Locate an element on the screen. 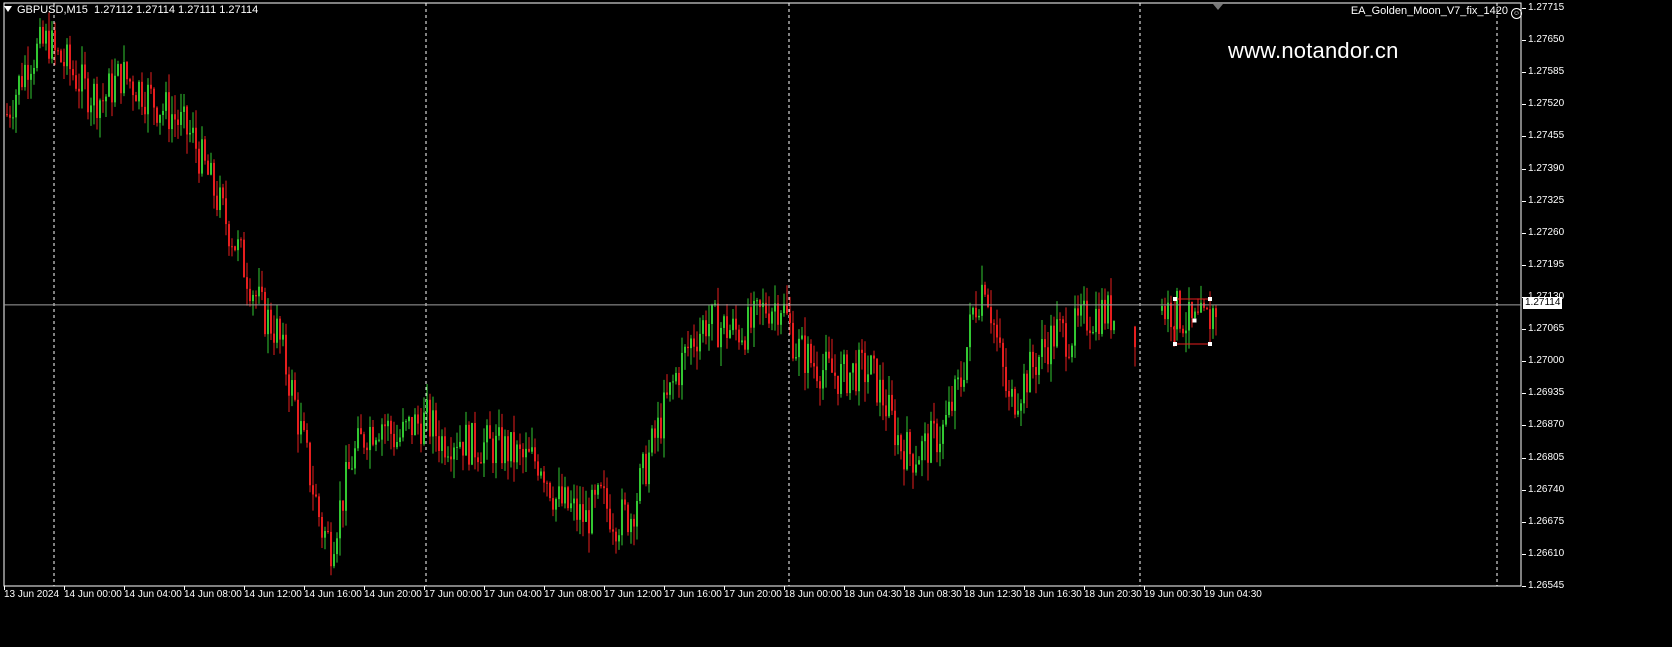  time-tick-label: 14 Jun 12:00 is located at coordinates (273, 593).